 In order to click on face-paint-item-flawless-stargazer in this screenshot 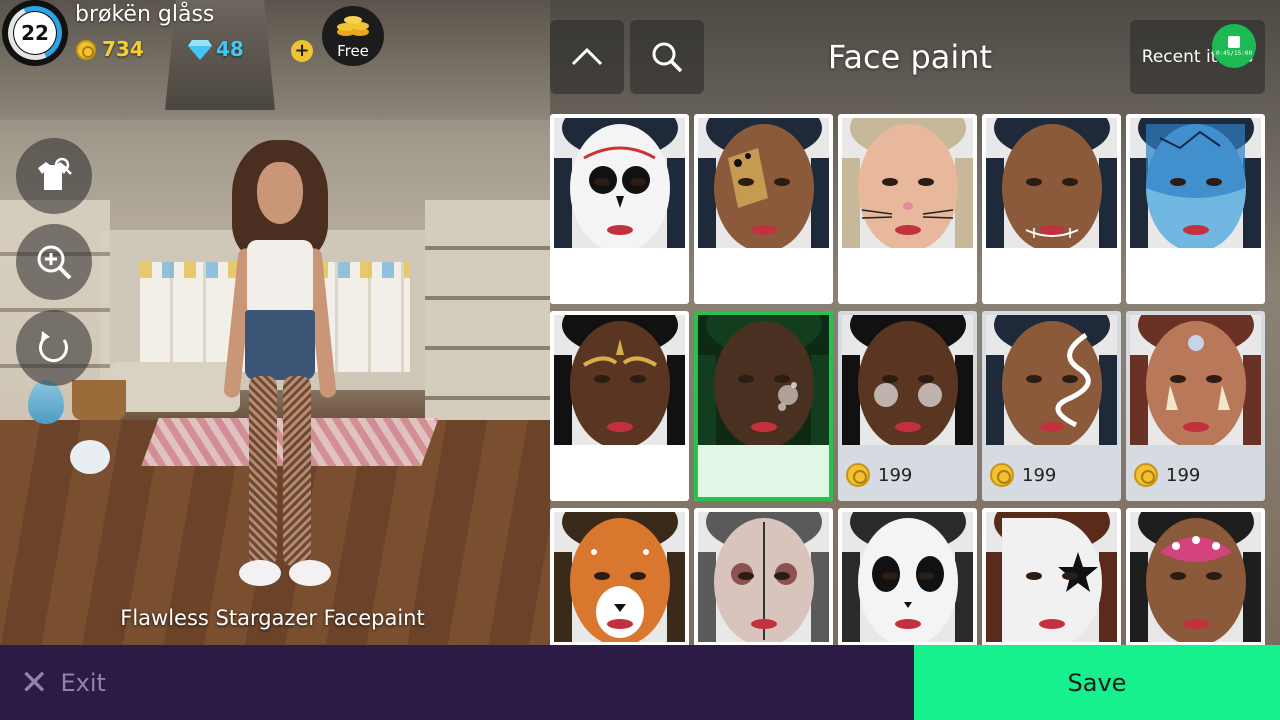, I will do `click(763, 406)`.